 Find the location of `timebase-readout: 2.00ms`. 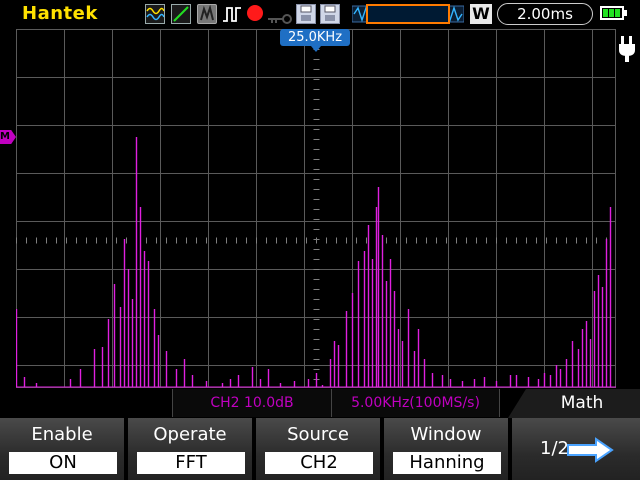

timebase-readout: 2.00ms is located at coordinates (545, 14).